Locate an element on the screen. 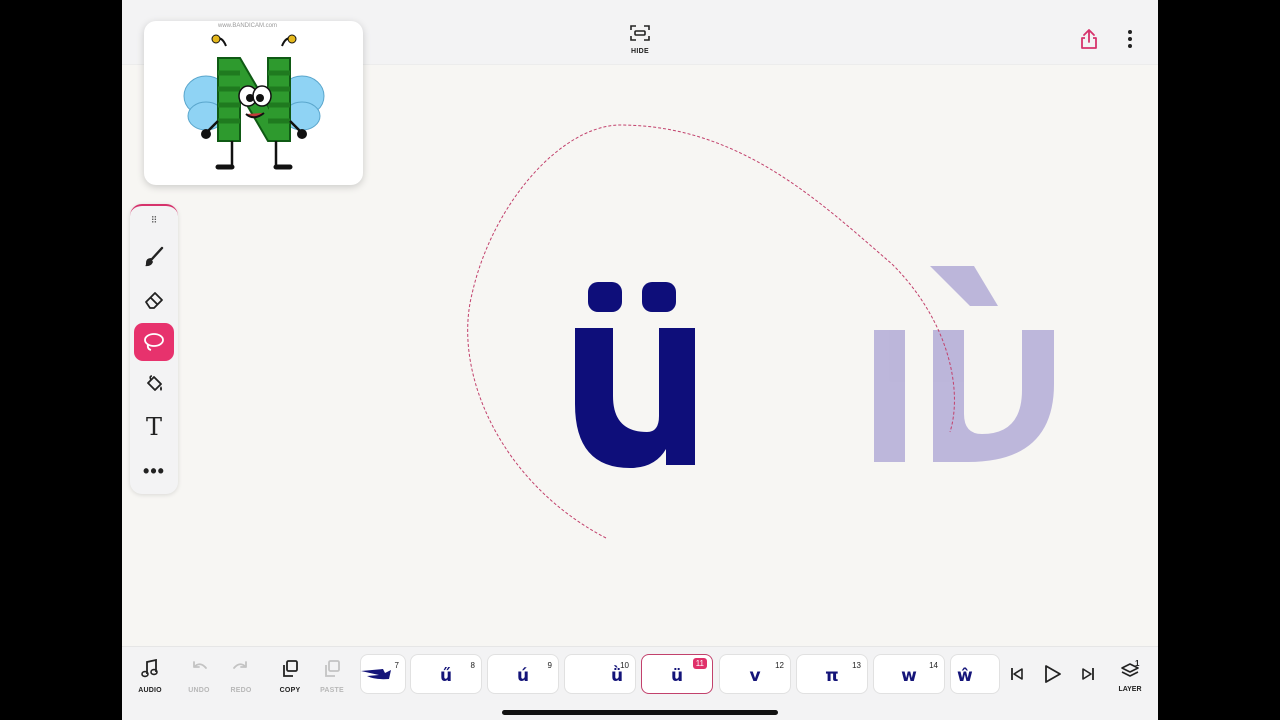 The image size is (1280, 720). lasso-tool is located at coordinates (154, 342).